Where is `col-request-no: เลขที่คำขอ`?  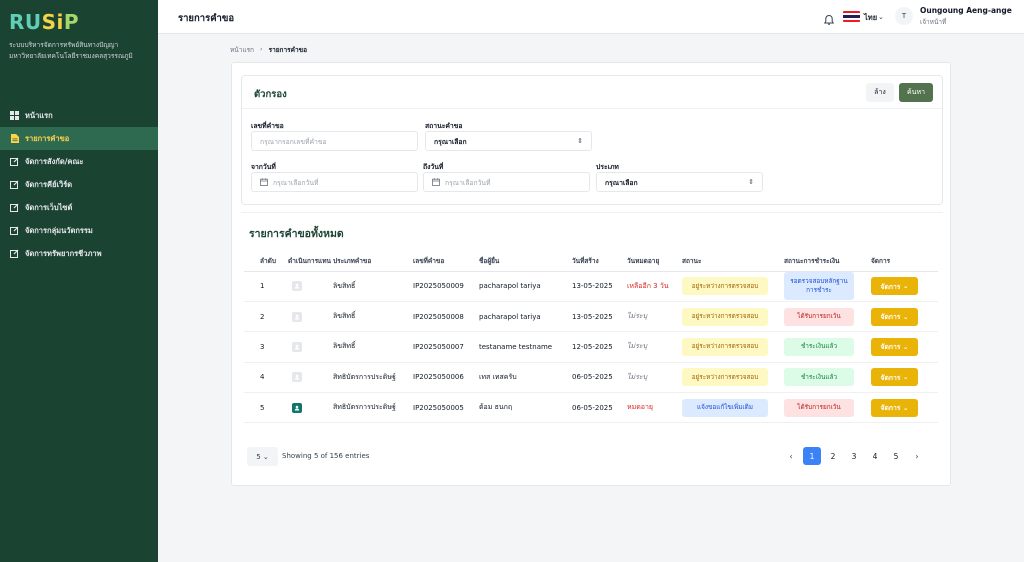 col-request-no: เลขที่คำขอ is located at coordinates (446, 261).